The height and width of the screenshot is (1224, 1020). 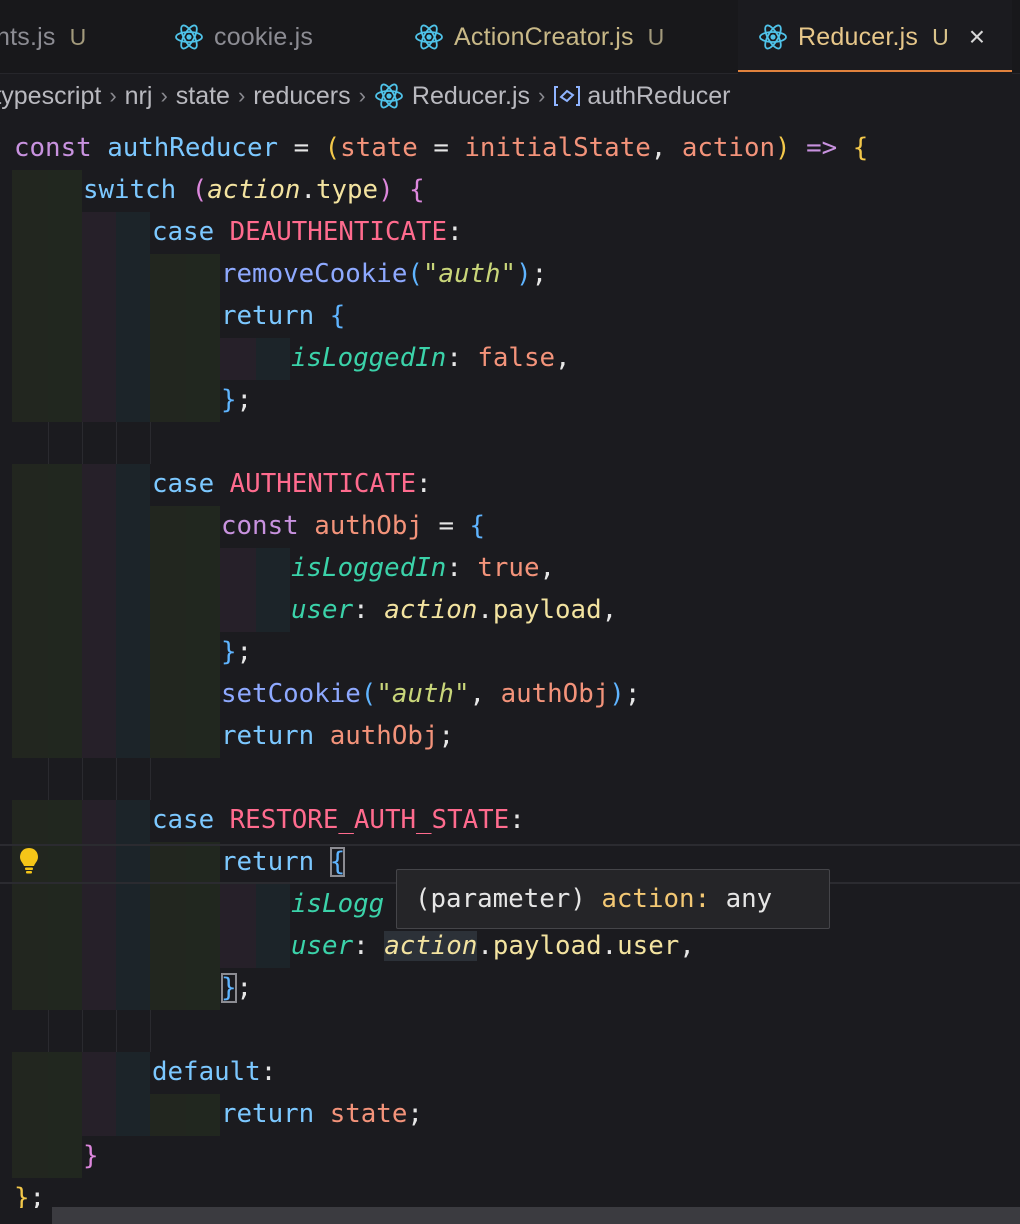 I want to click on code-line: case AUTHENTICATE:, so click(x=292, y=484).